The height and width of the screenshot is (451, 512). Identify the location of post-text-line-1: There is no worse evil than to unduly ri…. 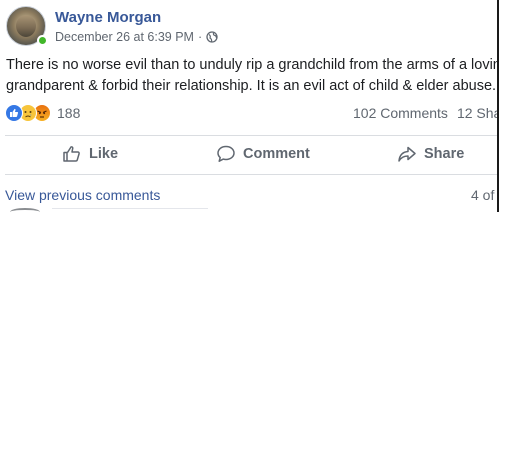
(252, 65).